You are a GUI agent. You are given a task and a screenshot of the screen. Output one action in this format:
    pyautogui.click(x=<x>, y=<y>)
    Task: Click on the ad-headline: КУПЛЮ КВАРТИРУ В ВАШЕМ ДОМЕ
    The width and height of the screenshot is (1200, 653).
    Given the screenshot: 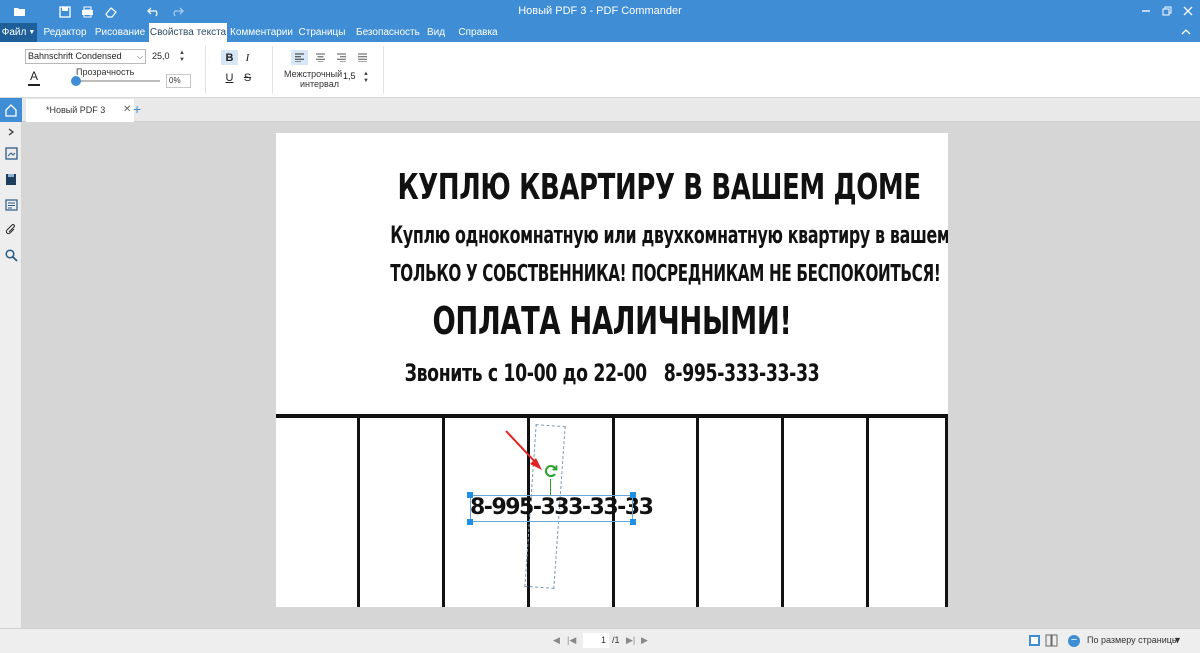 What is the action you would take?
    pyautogui.click(x=645, y=187)
    